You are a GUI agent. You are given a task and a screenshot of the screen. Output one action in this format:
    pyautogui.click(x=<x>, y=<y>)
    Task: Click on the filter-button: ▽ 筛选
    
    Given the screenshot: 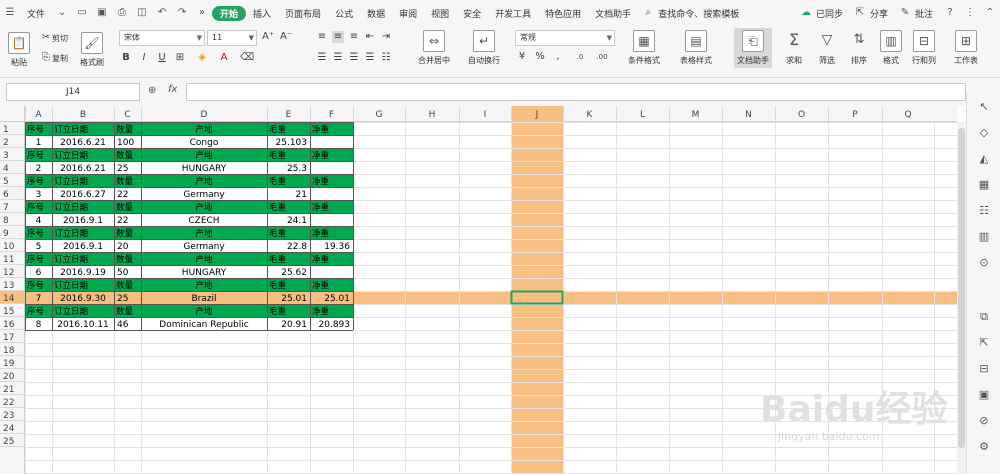 What is the action you would take?
    pyautogui.click(x=827, y=48)
    